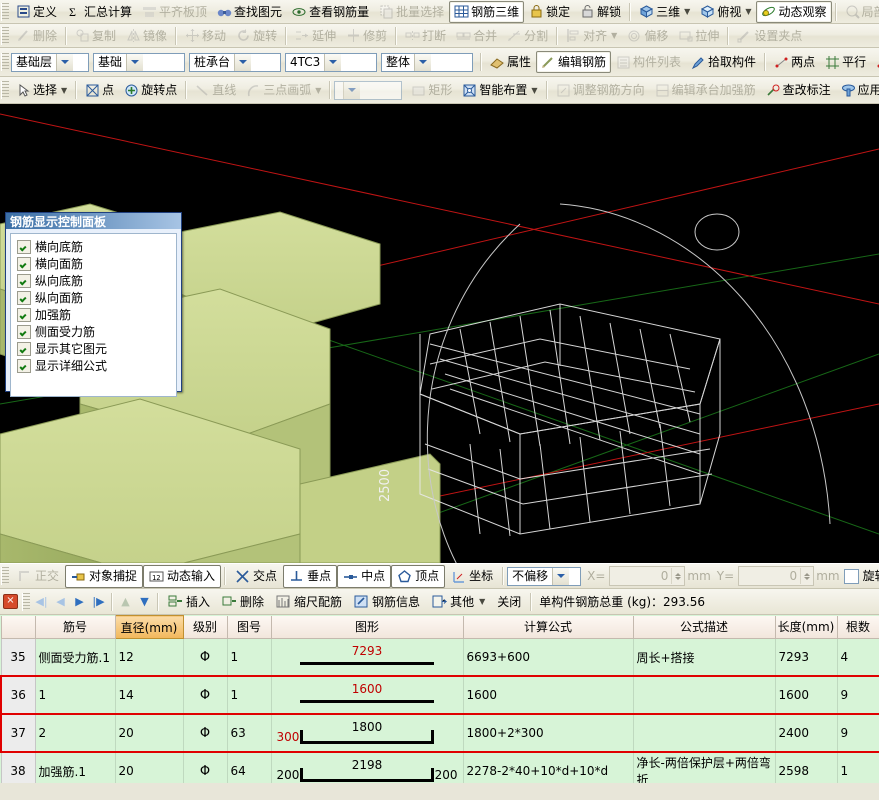  Describe the element at coordinates (243, 601) in the screenshot. I see `grid-button-删除: 删除` at that location.